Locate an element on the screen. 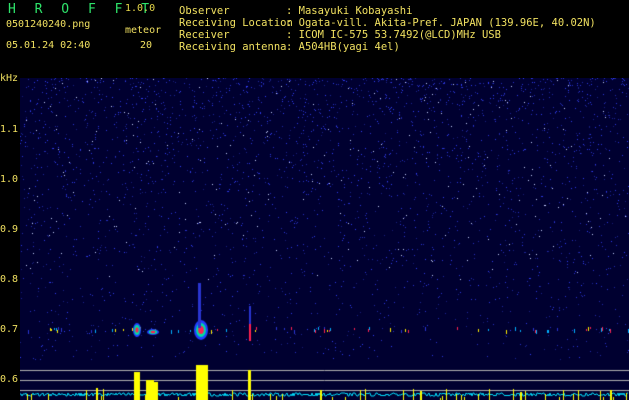 The height and width of the screenshot is (400, 629). info-key-observer: Observer is located at coordinates (204, 11).